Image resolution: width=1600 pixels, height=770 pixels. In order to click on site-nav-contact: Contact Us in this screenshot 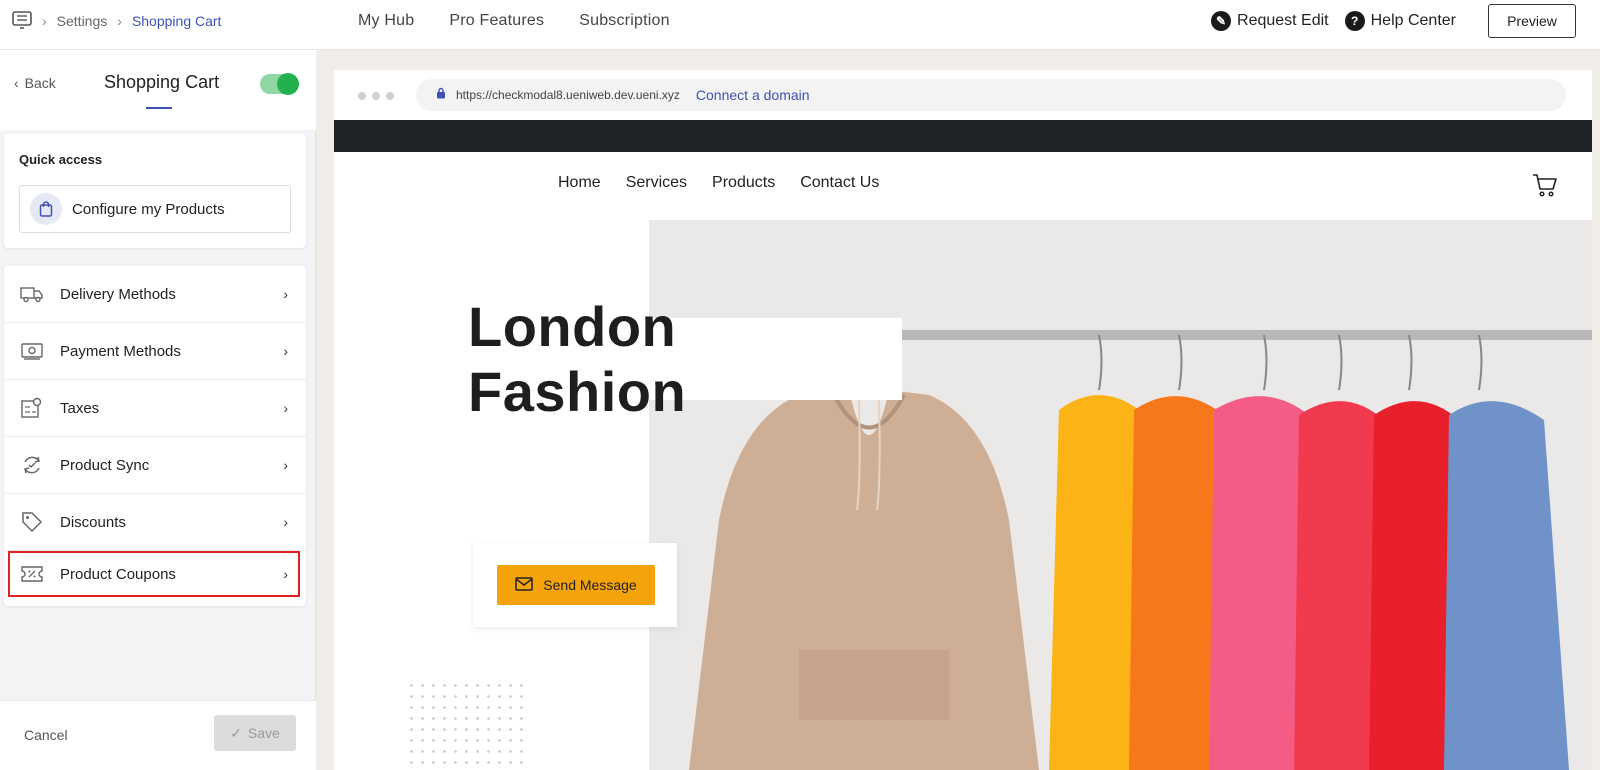, I will do `click(839, 183)`.